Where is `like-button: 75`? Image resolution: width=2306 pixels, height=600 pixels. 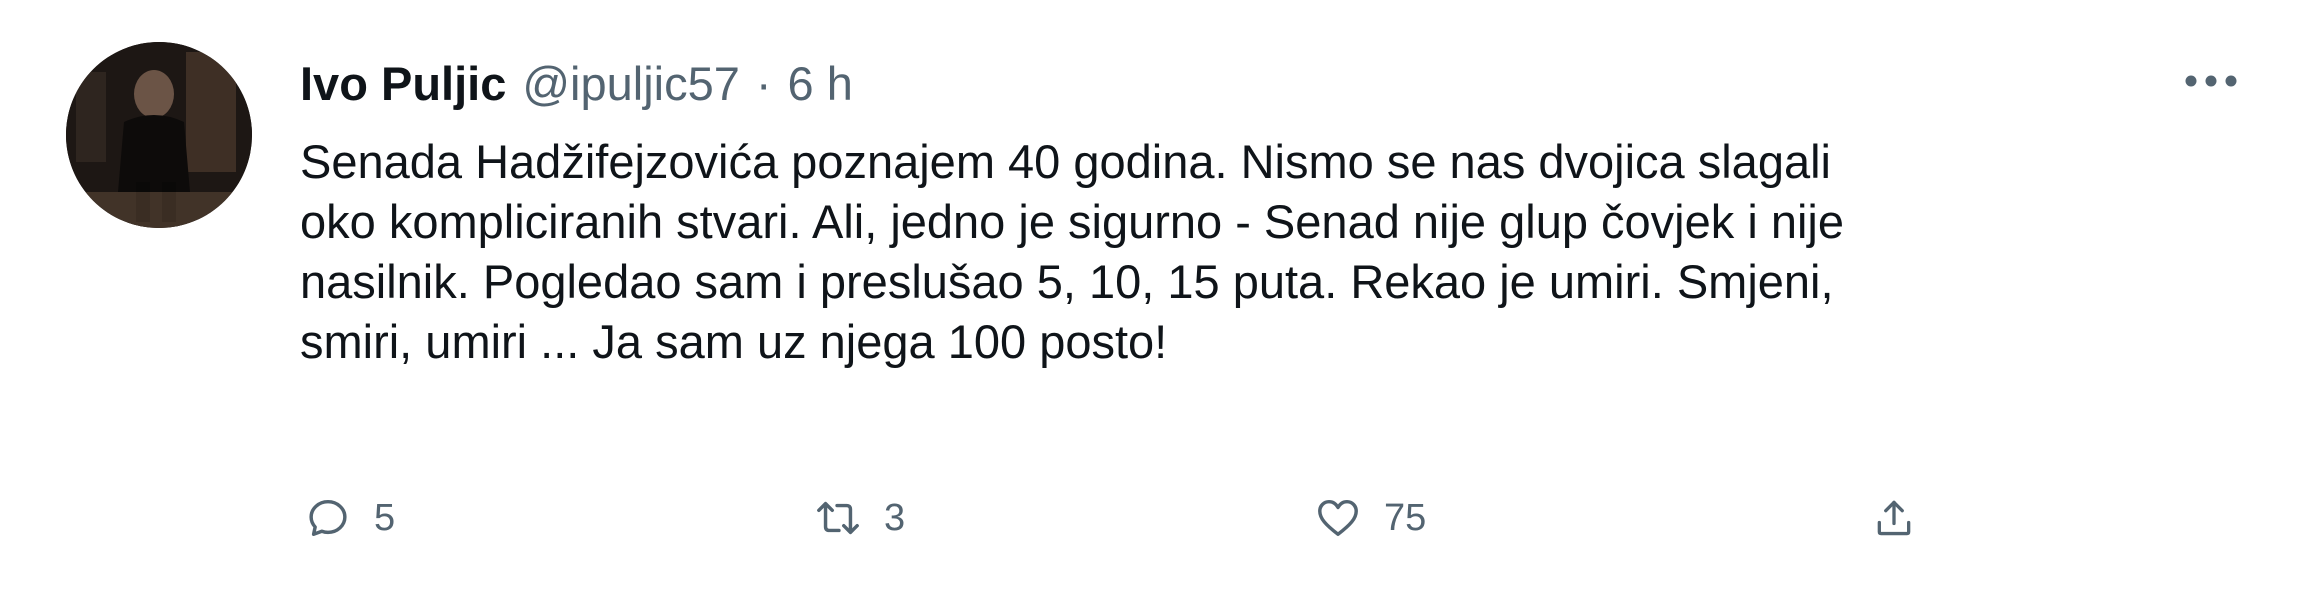 like-button: 75 is located at coordinates (1366, 518).